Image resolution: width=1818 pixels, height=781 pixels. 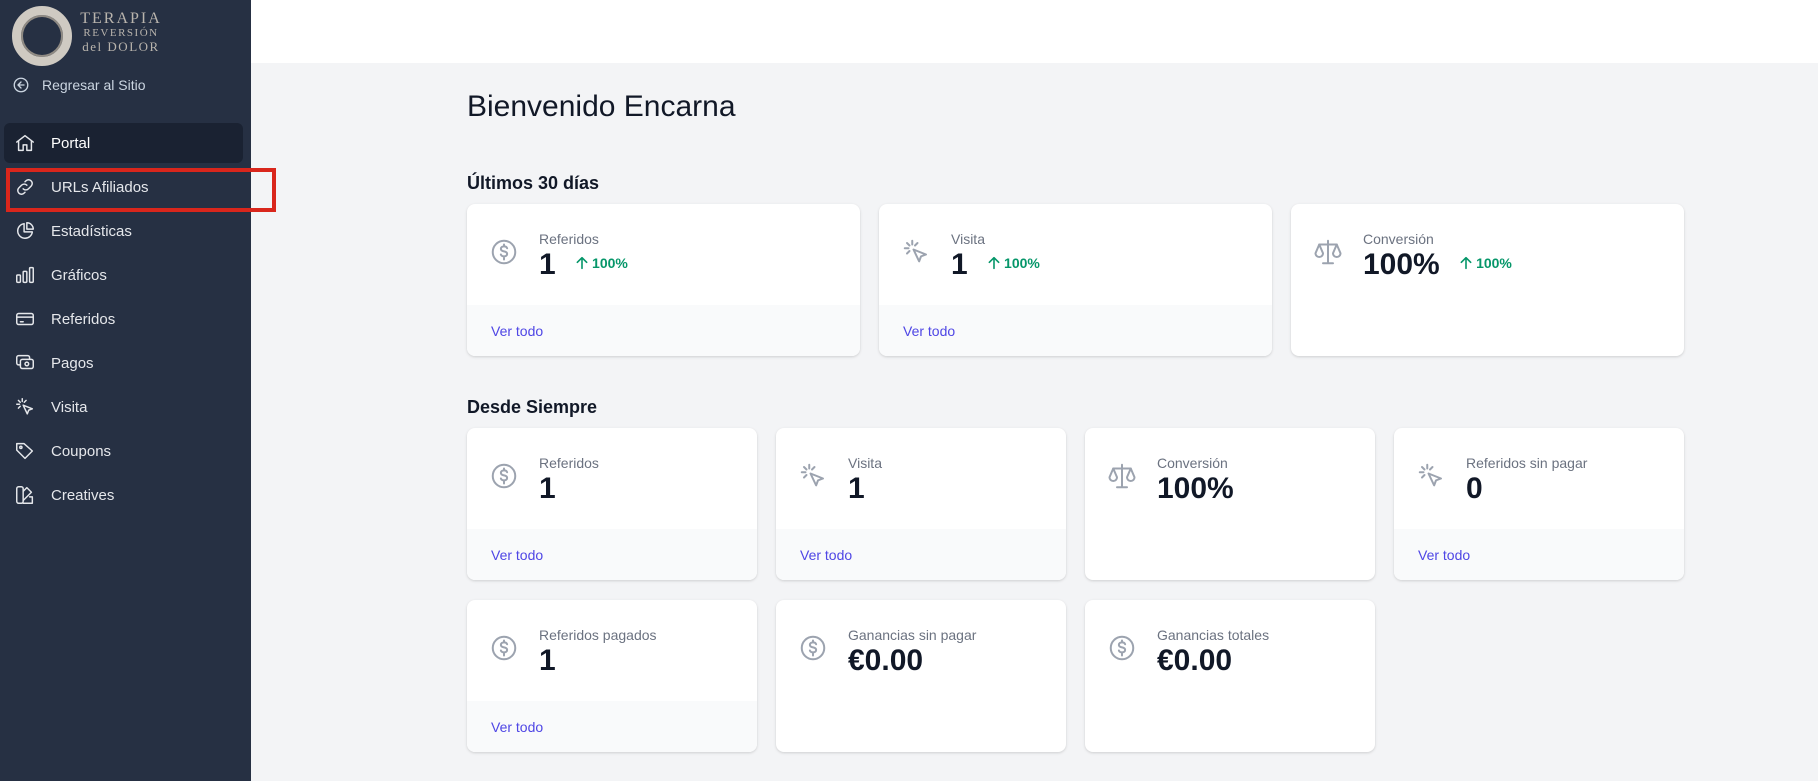 What do you see at coordinates (123, 495) in the screenshot?
I see `sidebar-item-creatives: Creatives` at bounding box center [123, 495].